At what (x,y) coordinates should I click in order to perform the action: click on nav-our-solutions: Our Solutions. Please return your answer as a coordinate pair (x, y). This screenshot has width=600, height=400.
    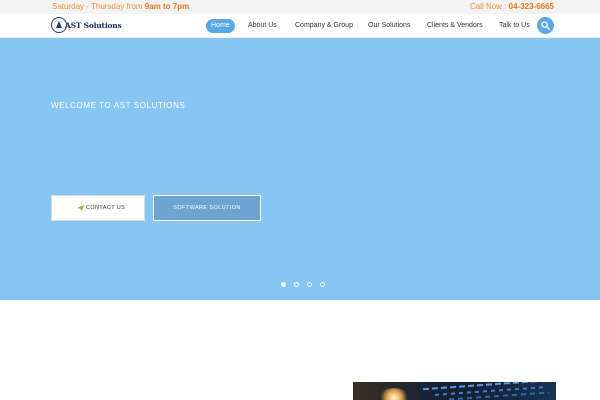
    Looking at the image, I should click on (389, 26).